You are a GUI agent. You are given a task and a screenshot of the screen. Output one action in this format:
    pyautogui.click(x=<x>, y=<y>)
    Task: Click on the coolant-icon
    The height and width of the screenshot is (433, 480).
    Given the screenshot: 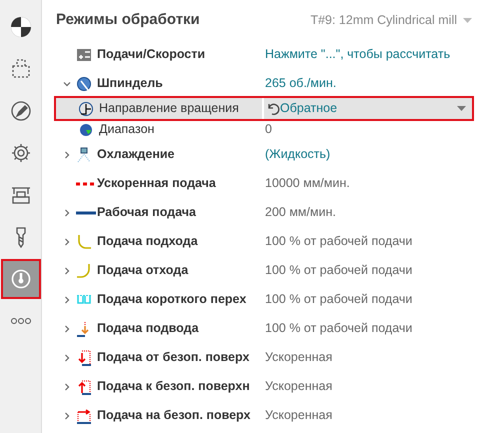 What is the action you would take?
    pyautogui.click(x=84, y=154)
    